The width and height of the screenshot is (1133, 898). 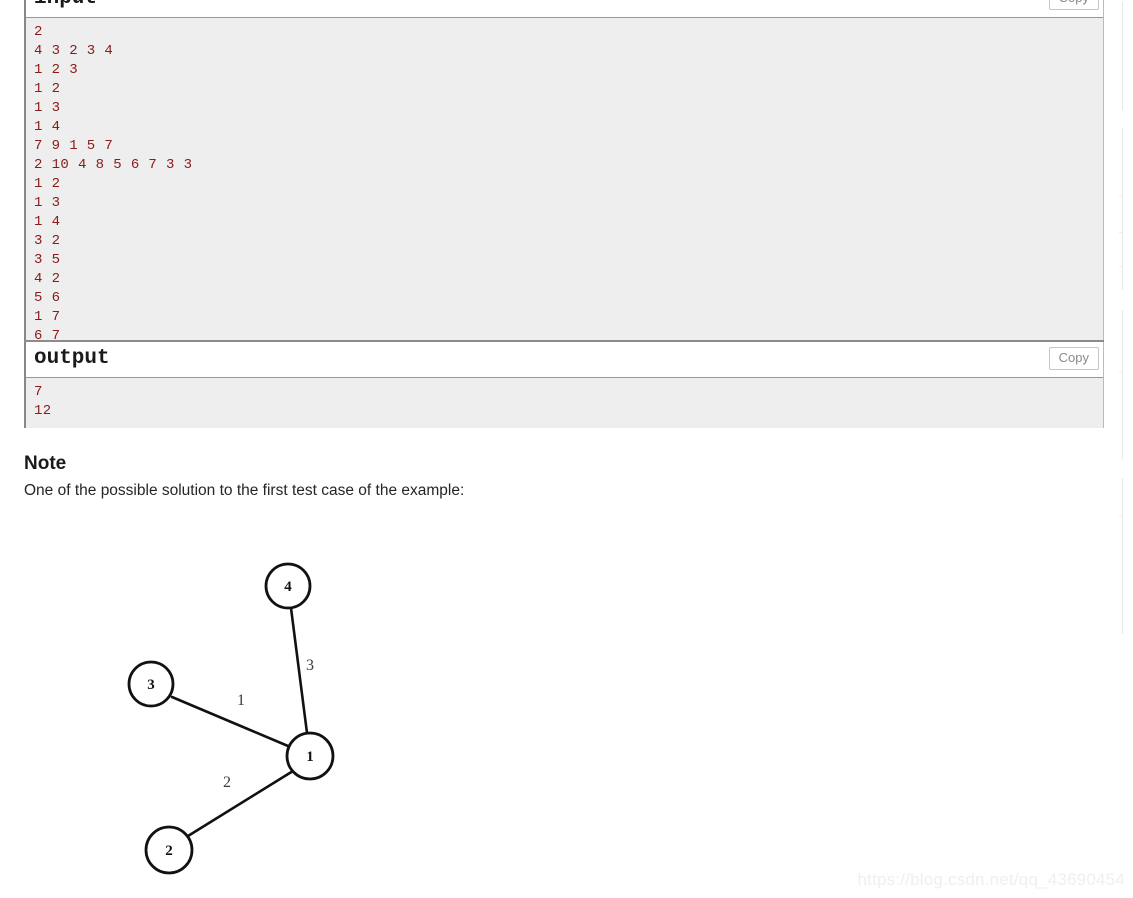 I want to click on graph-node-label-1: 1, so click(x=310, y=757).